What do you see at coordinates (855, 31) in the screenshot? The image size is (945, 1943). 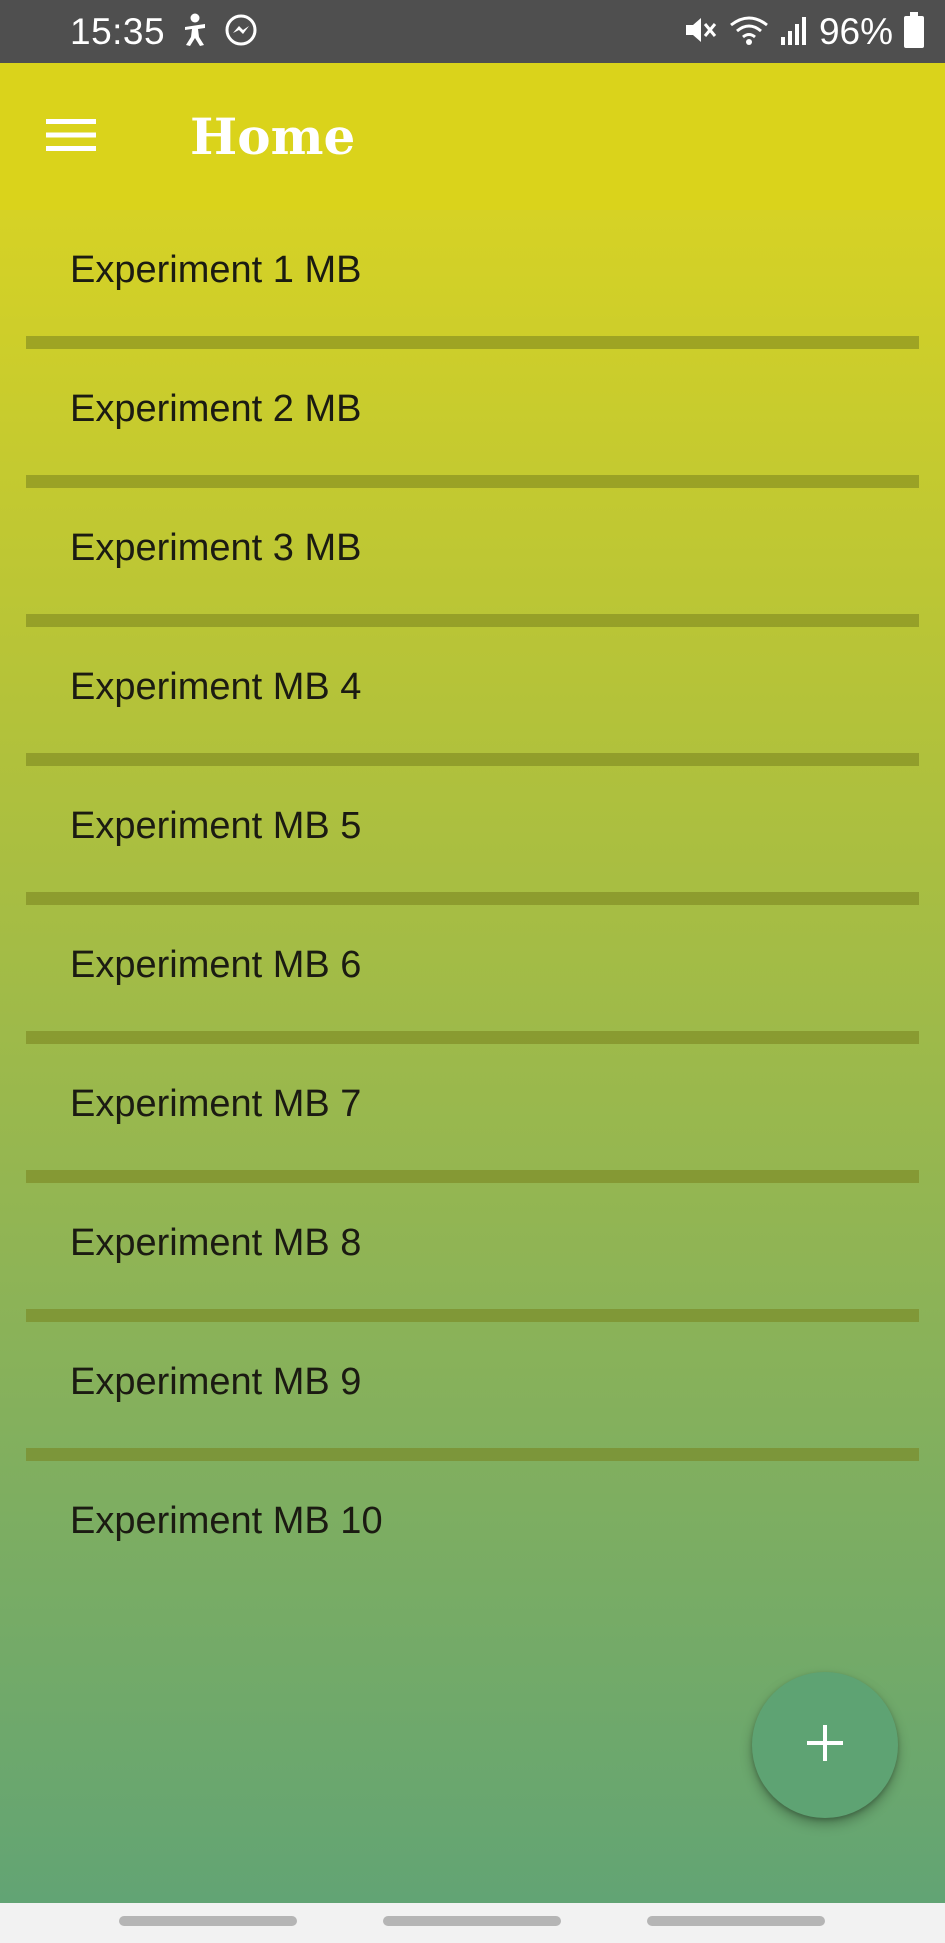 I see `battery-percent: 96%` at bounding box center [855, 31].